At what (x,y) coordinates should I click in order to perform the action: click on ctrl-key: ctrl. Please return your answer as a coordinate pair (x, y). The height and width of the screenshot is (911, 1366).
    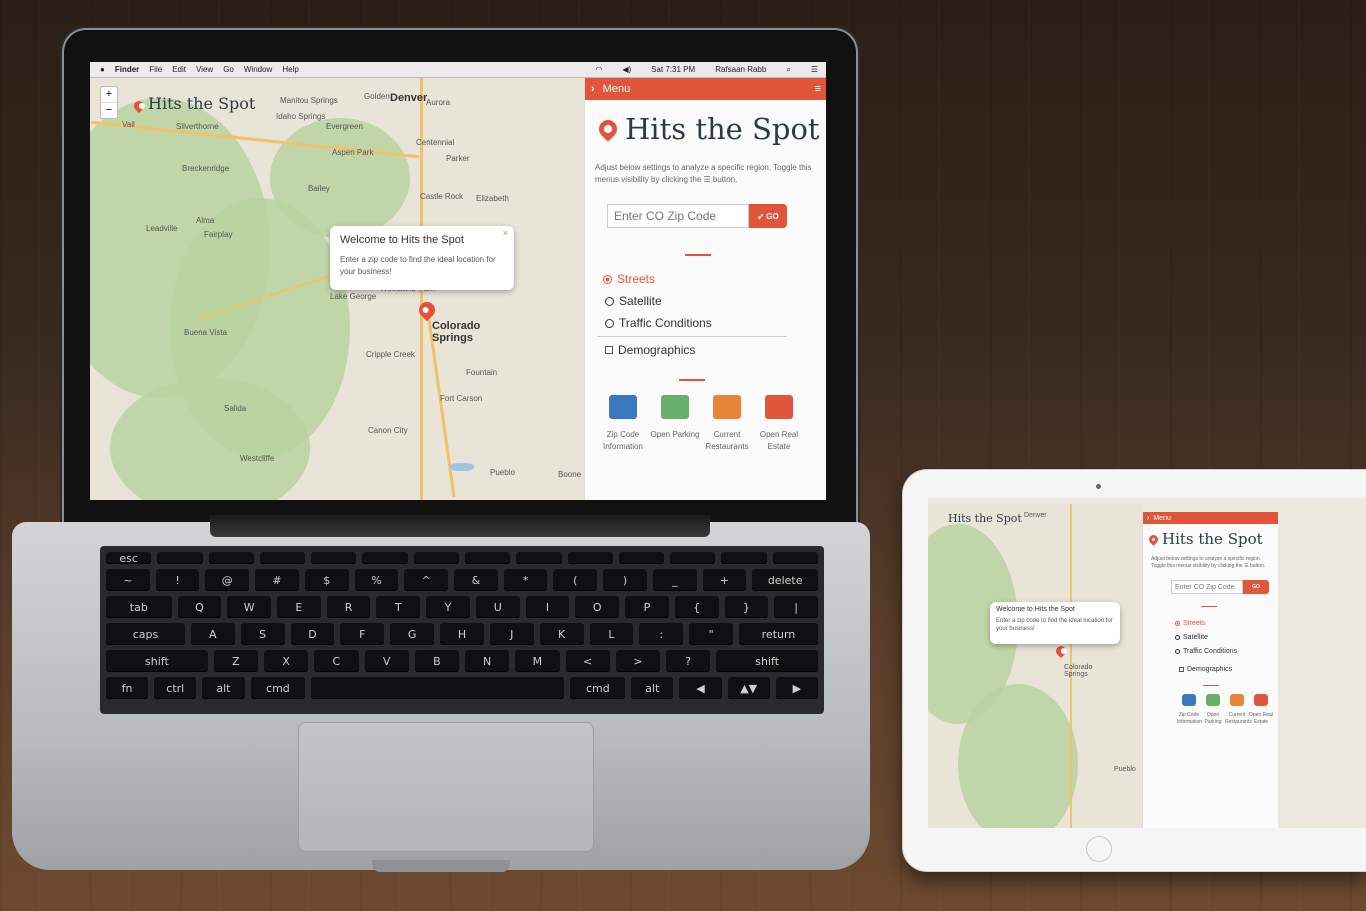
    Looking at the image, I should click on (175, 688).